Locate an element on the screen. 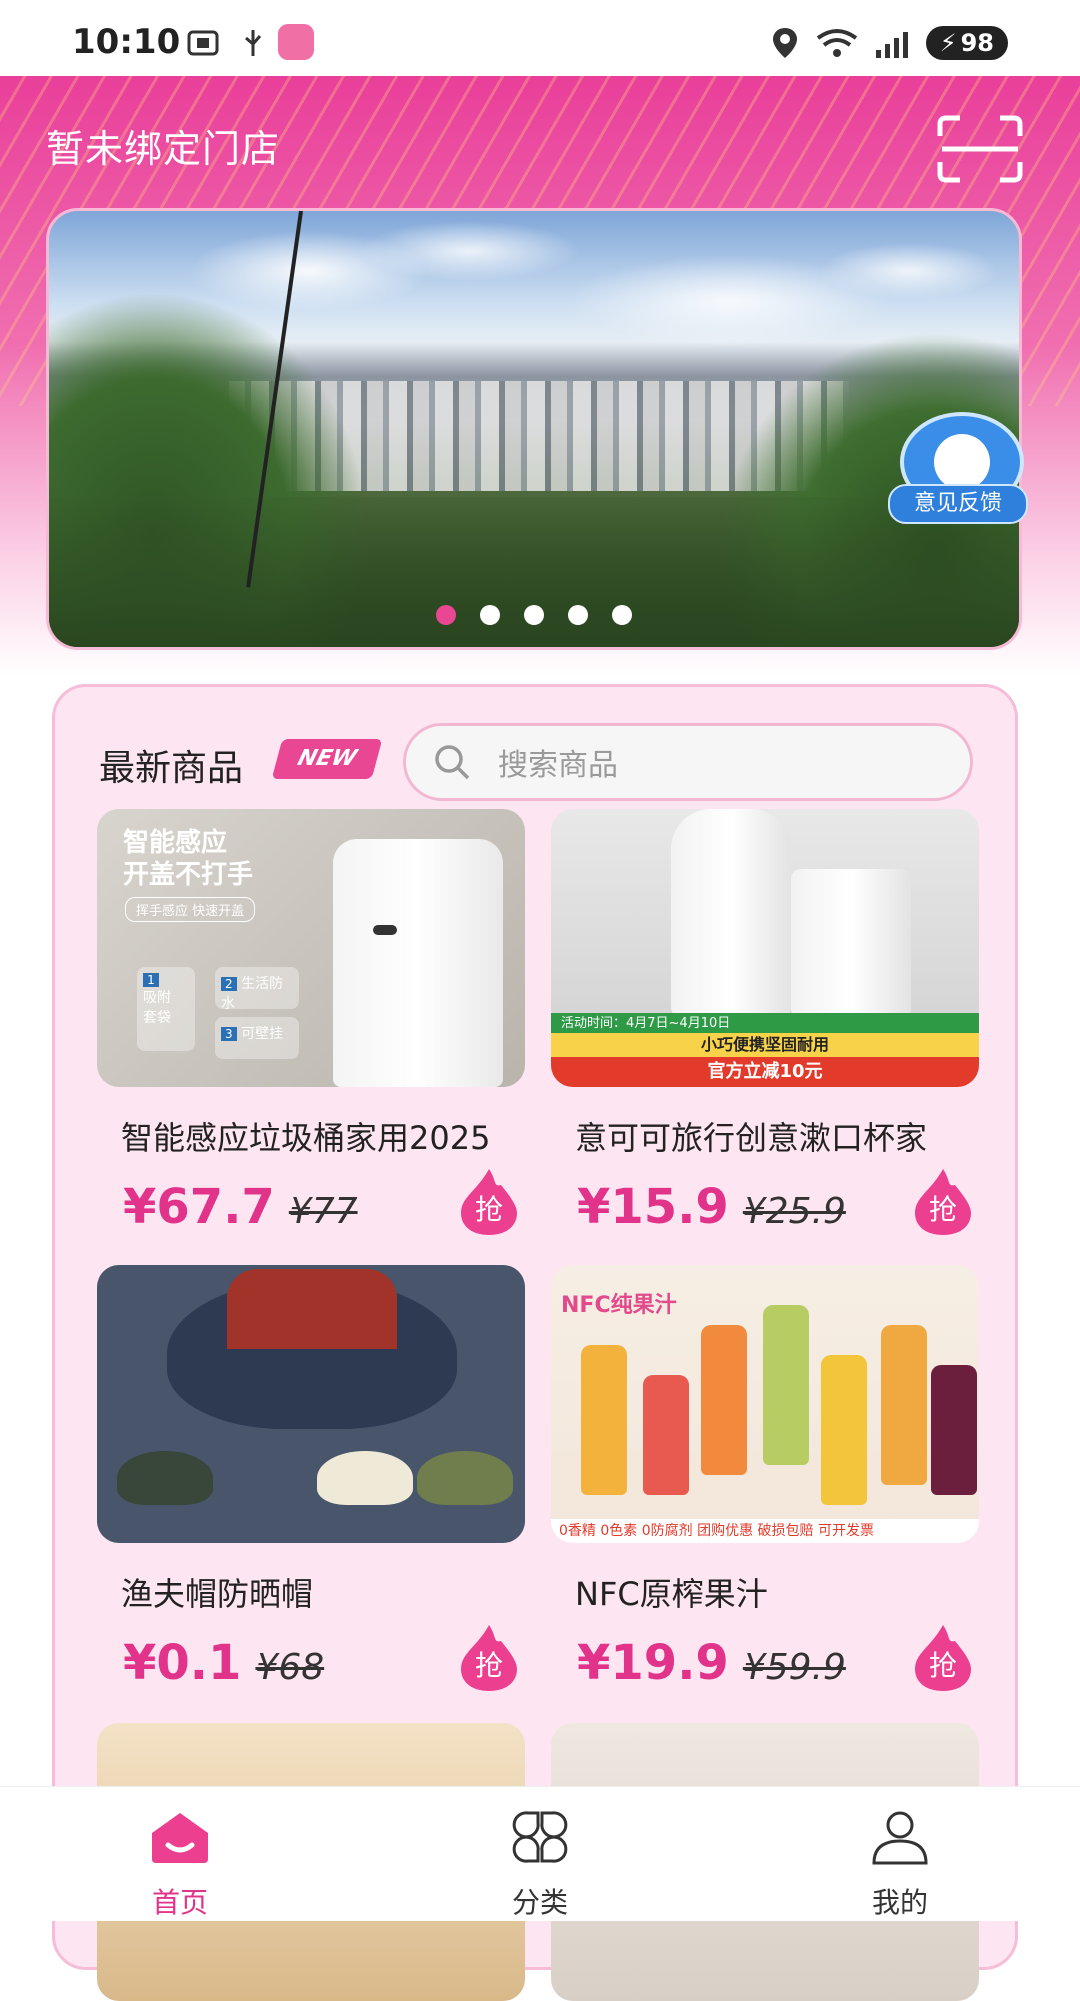  charging-icon: ⚡ is located at coordinates (948, 43).